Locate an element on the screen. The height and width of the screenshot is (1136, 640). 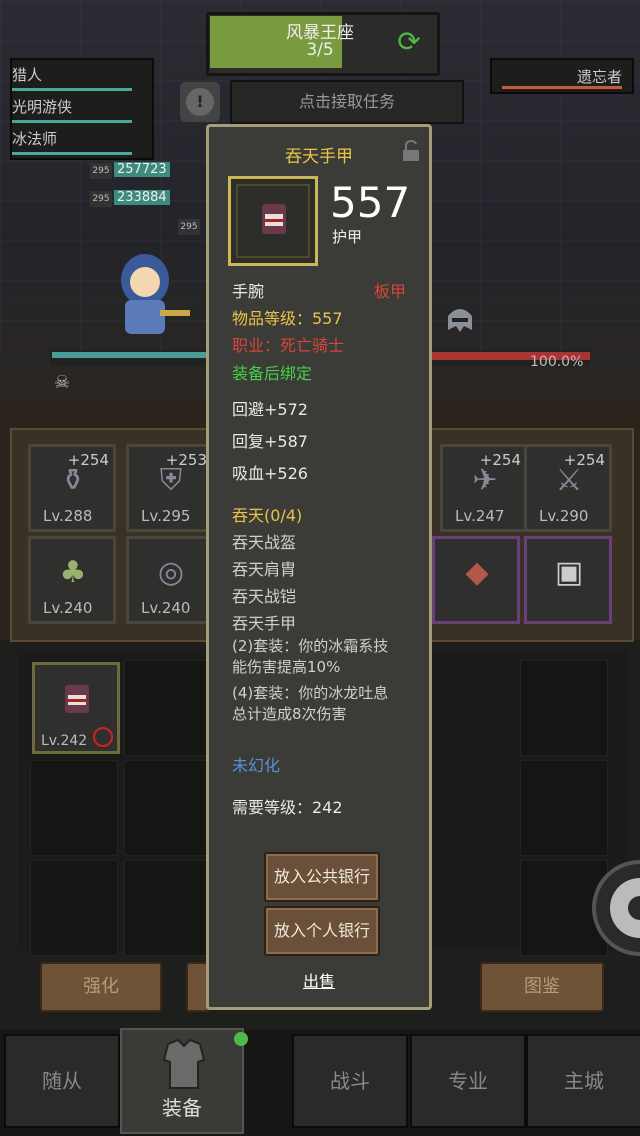
party-member-name: 光明游侠 is located at coordinates (42, 107).